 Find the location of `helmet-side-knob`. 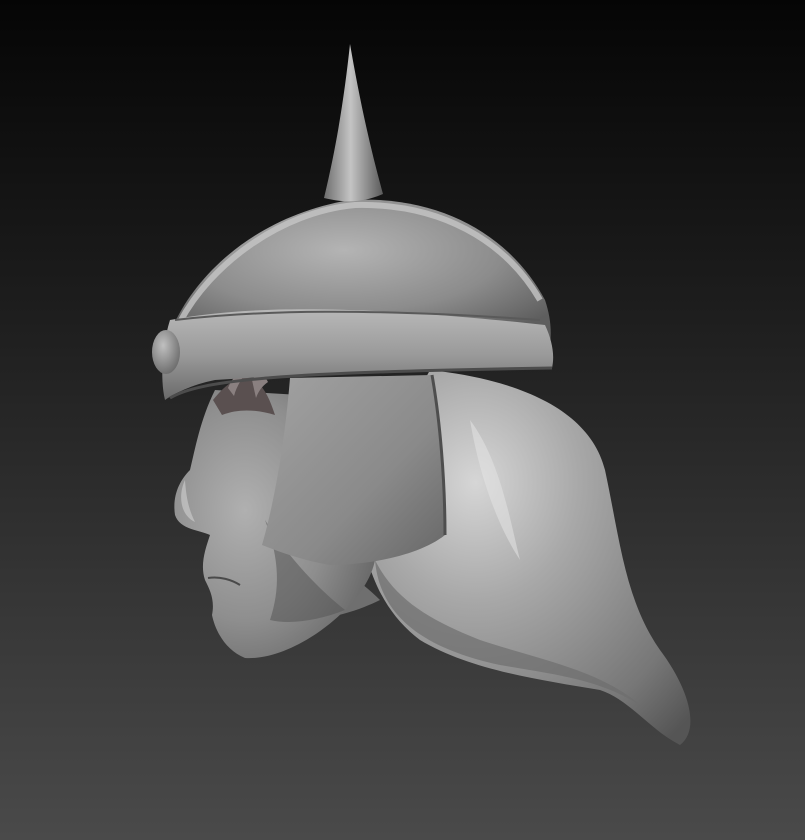

helmet-side-knob is located at coordinates (166, 352).